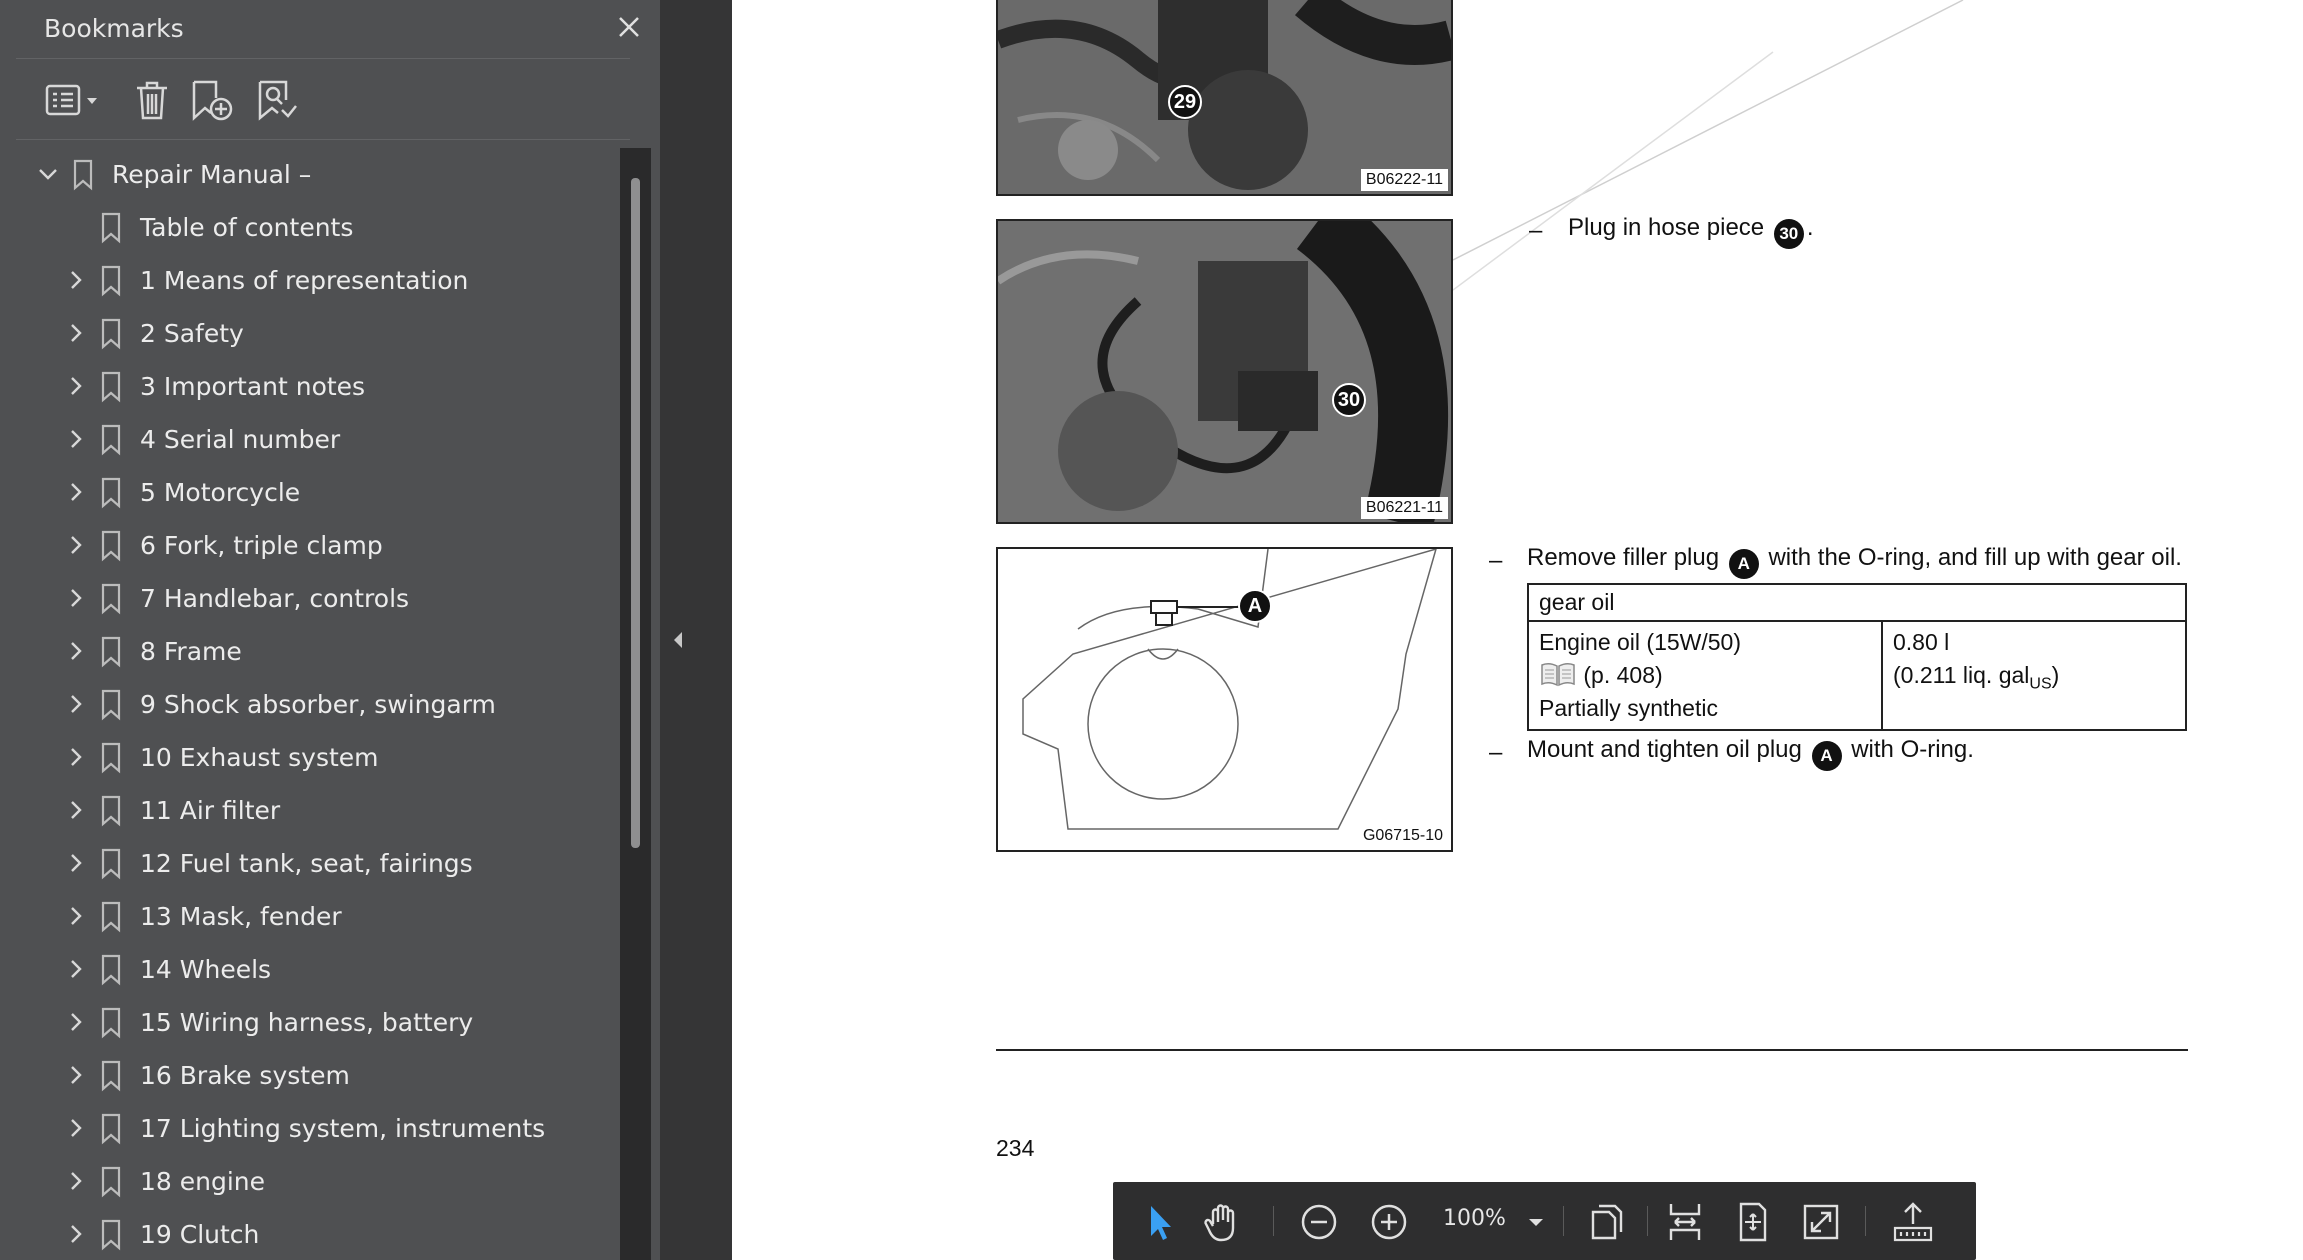  I want to click on quantity-gallons: (0.211 liq. galUS), so click(2034, 680).